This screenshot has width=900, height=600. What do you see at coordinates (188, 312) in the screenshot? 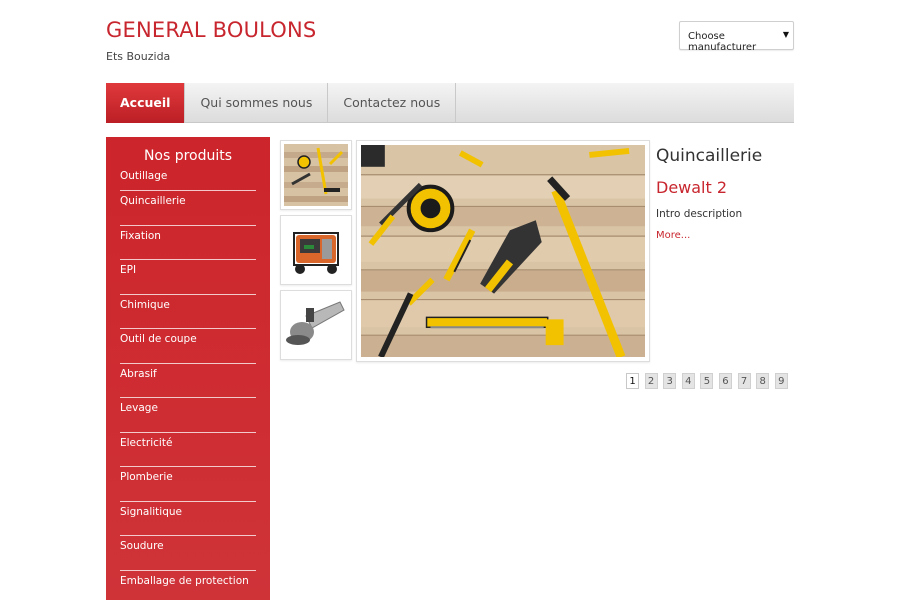
I see `category-item-chimique: Chimique` at bounding box center [188, 312].